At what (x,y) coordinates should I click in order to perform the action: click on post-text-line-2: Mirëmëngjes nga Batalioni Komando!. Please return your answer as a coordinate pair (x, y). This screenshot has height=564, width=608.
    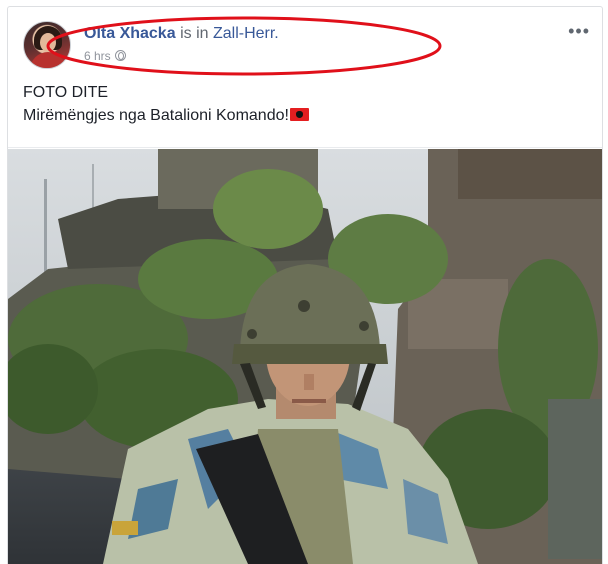
    Looking at the image, I should click on (166, 115).